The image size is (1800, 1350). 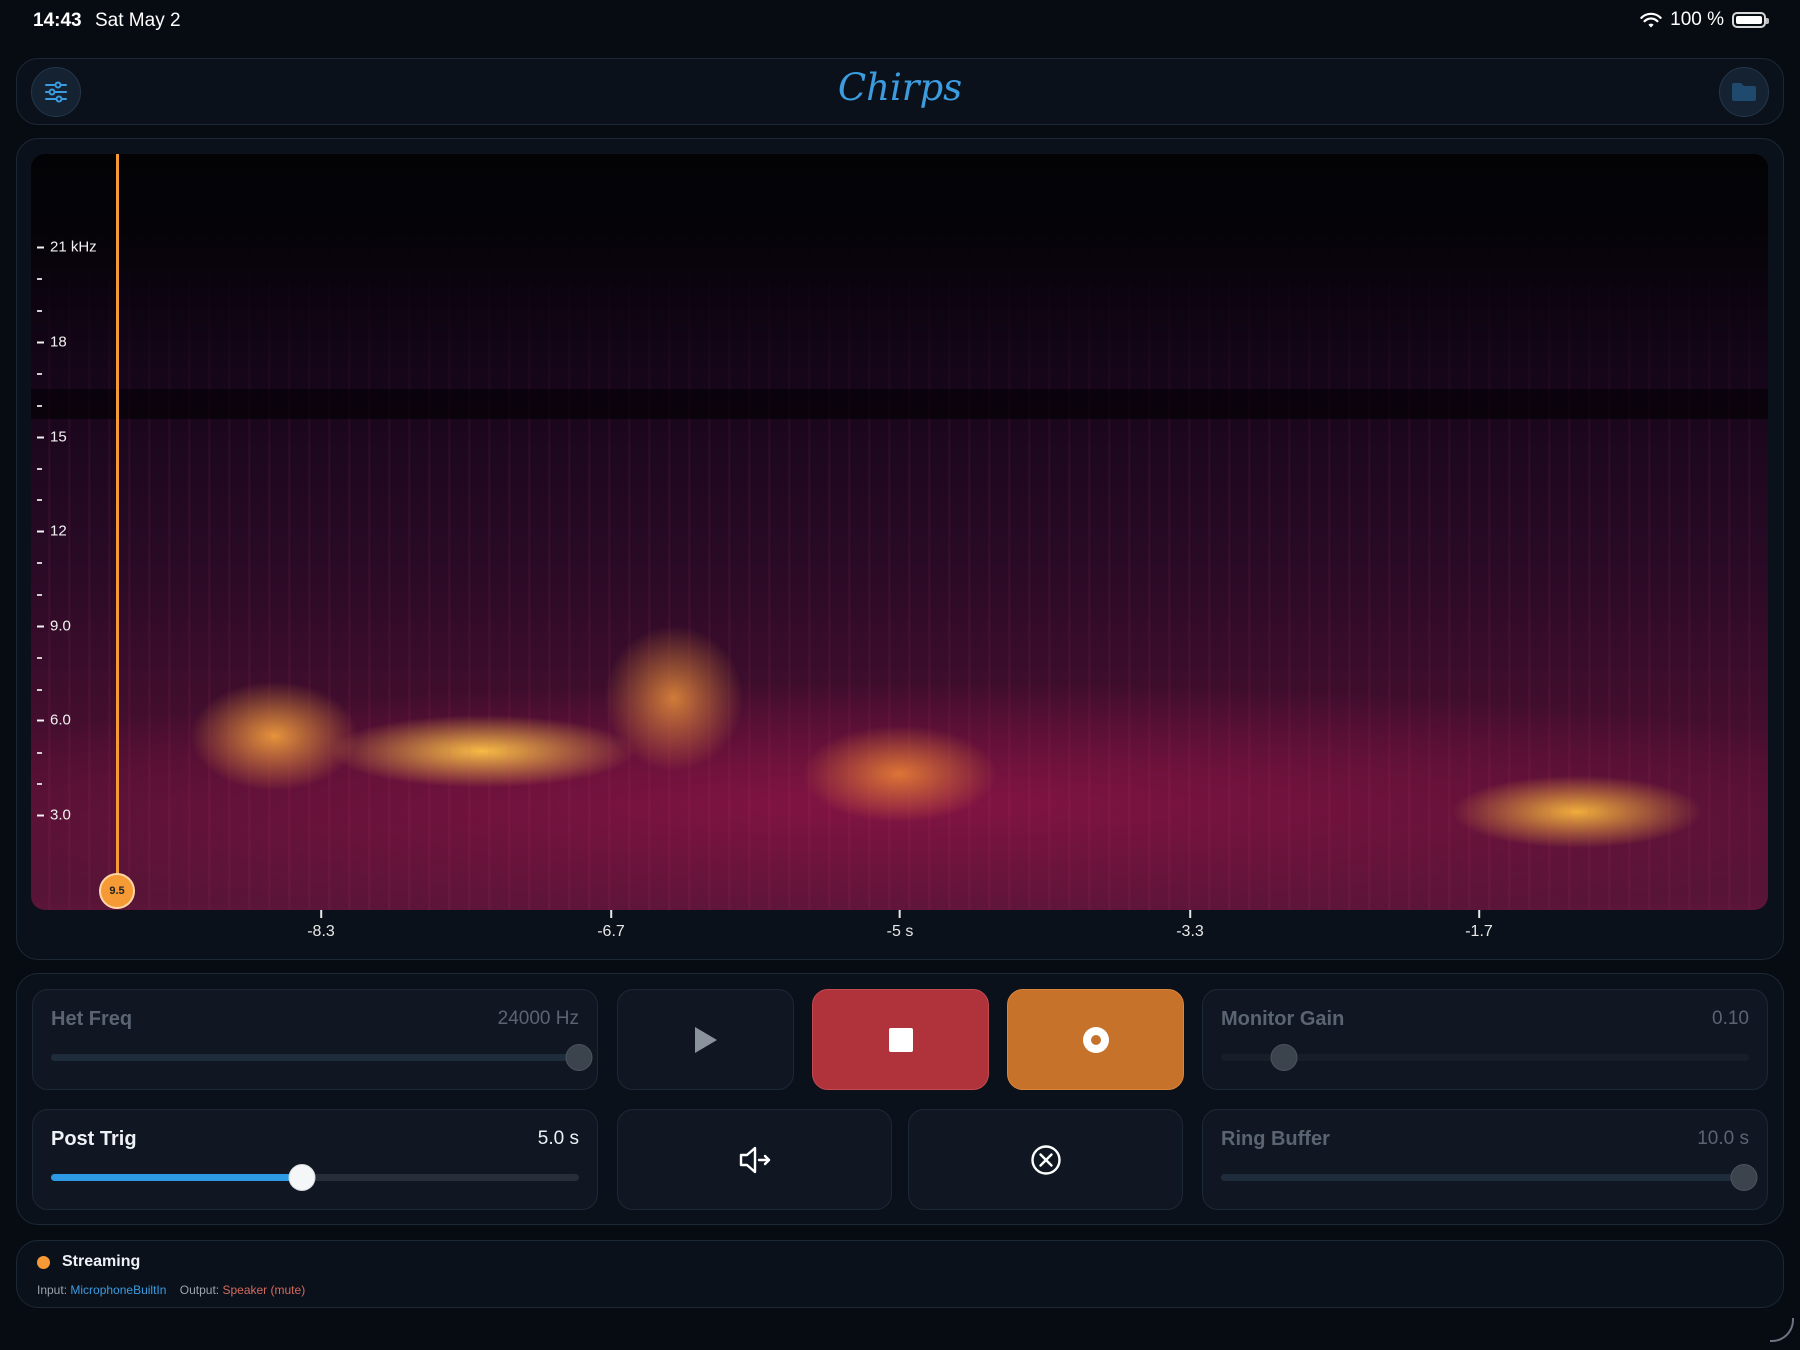 I want to click on status-indicators: 100 %, so click(x=1704, y=20).